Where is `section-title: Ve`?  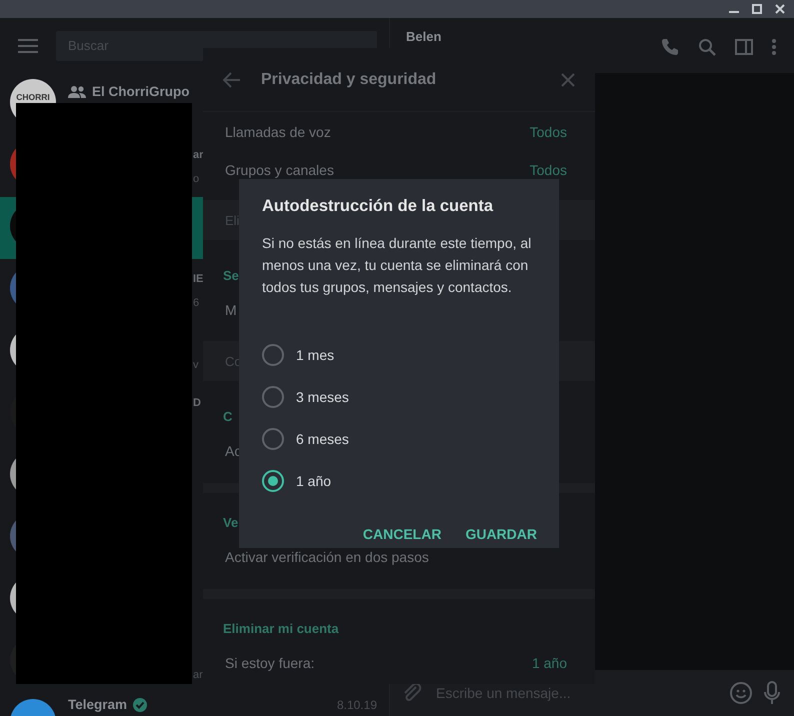 section-title: Ve is located at coordinates (230, 523).